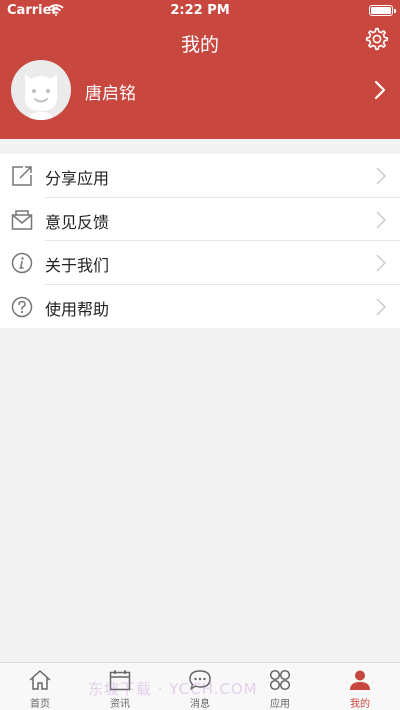 The width and height of the screenshot is (400, 710). I want to click on menu-item-about: 关于我们, so click(200, 263).